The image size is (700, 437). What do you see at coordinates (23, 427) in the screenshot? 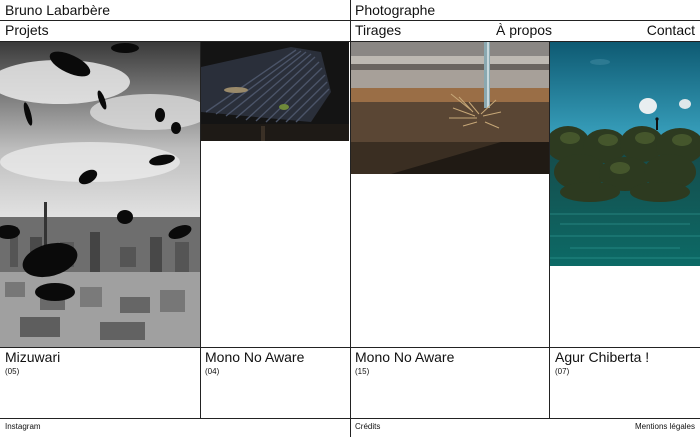
I see `footer-instagram-link: Instagram` at bounding box center [23, 427].